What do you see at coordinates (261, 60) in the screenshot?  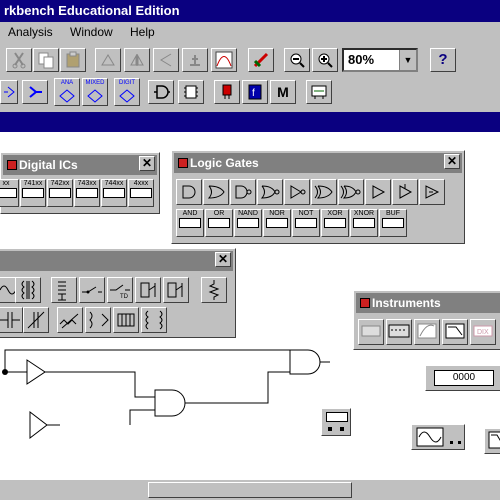 I see `probe-icon` at bounding box center [261, 60].